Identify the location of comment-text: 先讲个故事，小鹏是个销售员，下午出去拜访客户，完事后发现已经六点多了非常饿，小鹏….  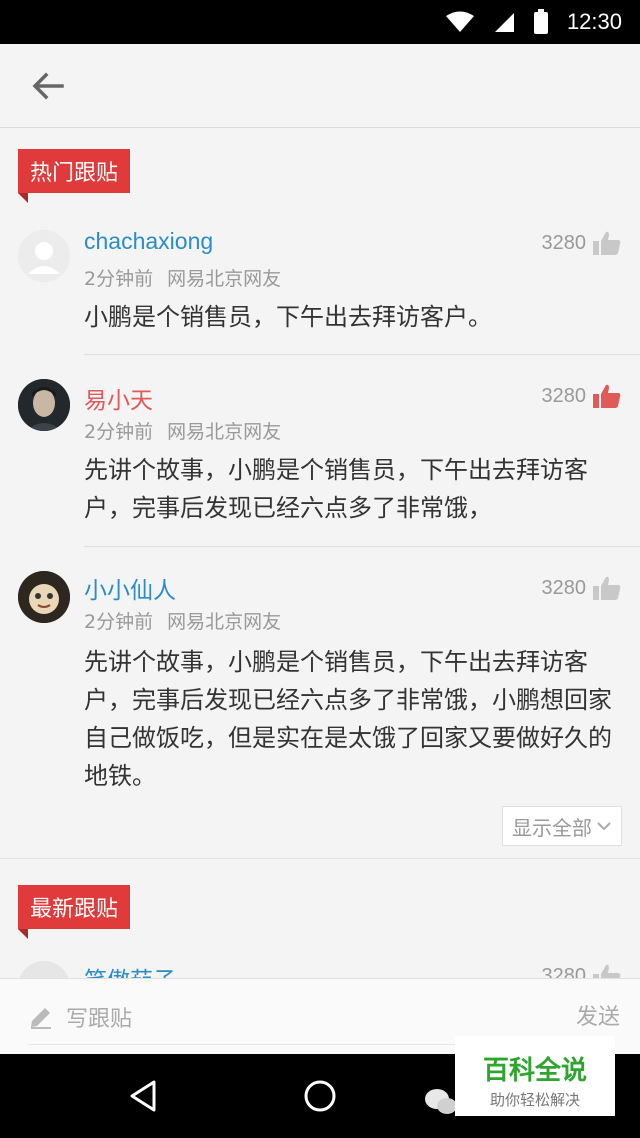
(348, 719).